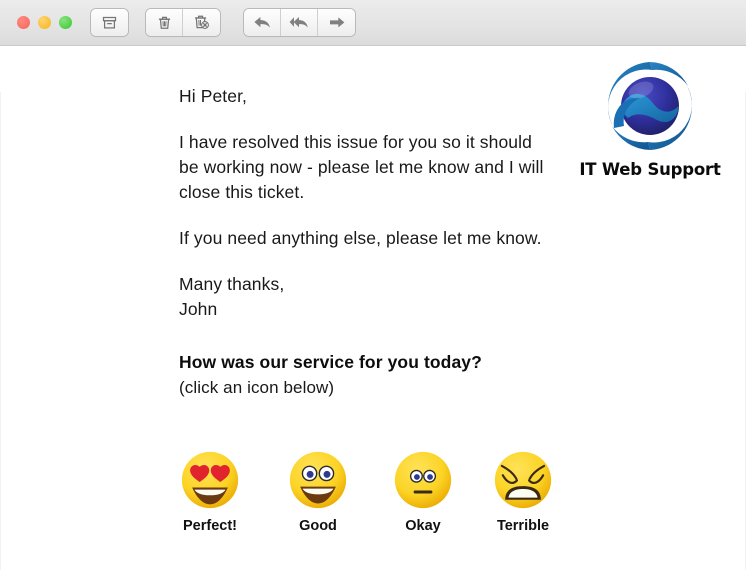 The height and width of the screenshot is (570, 746). I want to click on it-web-support-logo-icon, so click(650, 106).